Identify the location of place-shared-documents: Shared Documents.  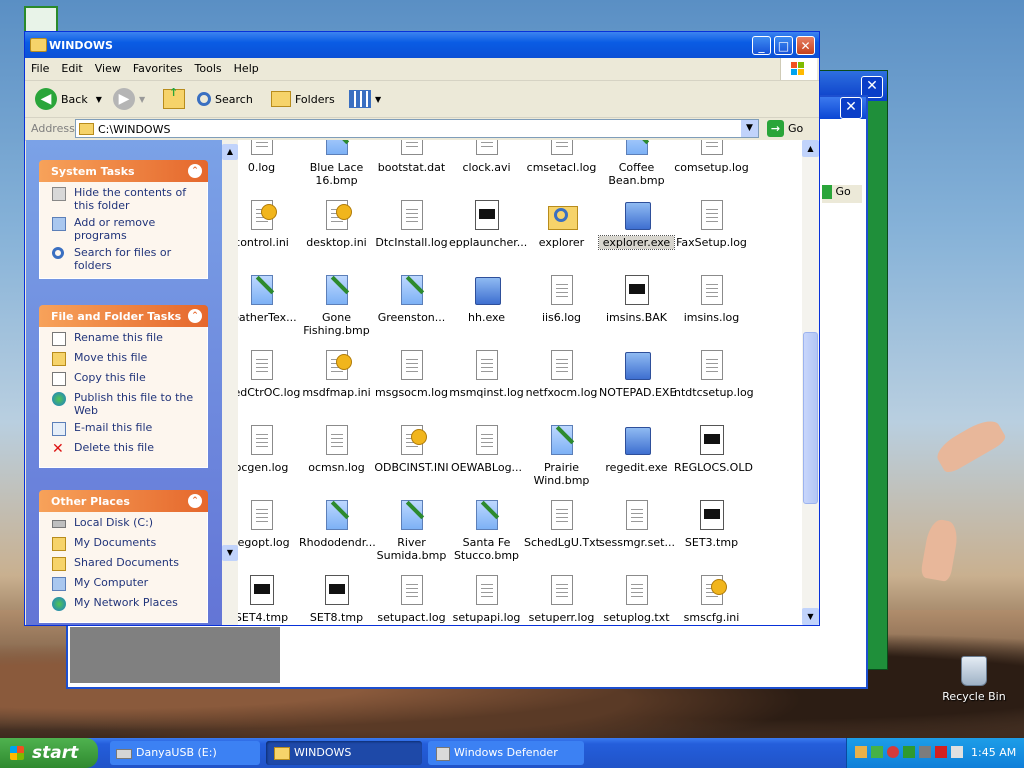
(125, 566).